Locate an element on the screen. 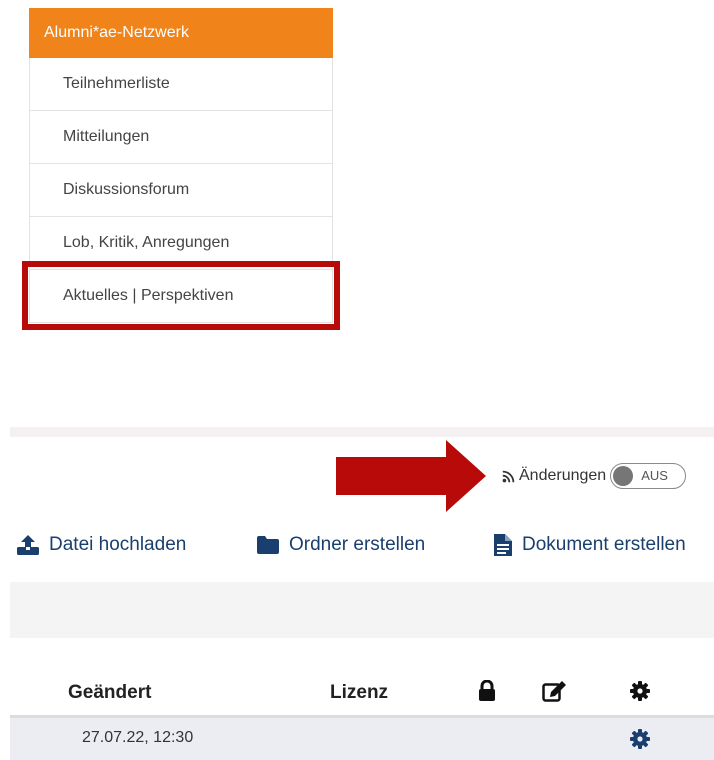  create-document-label: Dokument erstellen is located at coordinates (604, 544).